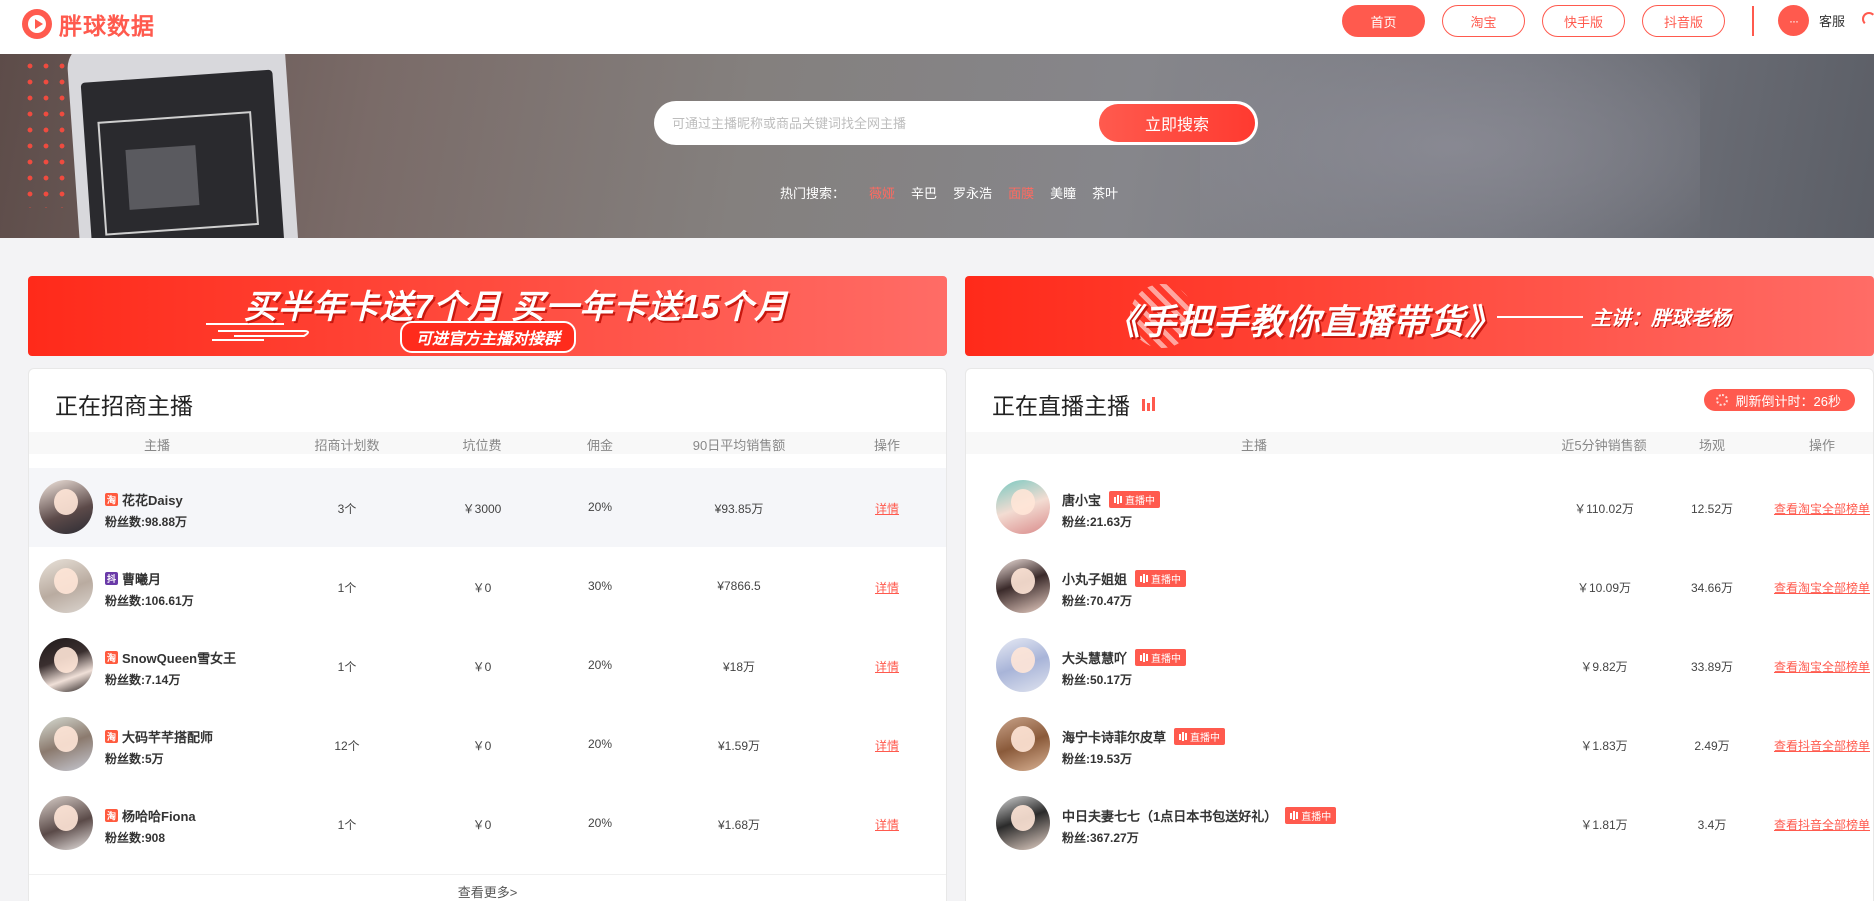 The image size is (1874, 901). Describe the element at coordinates (183, 153) in the screenshot. I see `phone-screen` at that location.